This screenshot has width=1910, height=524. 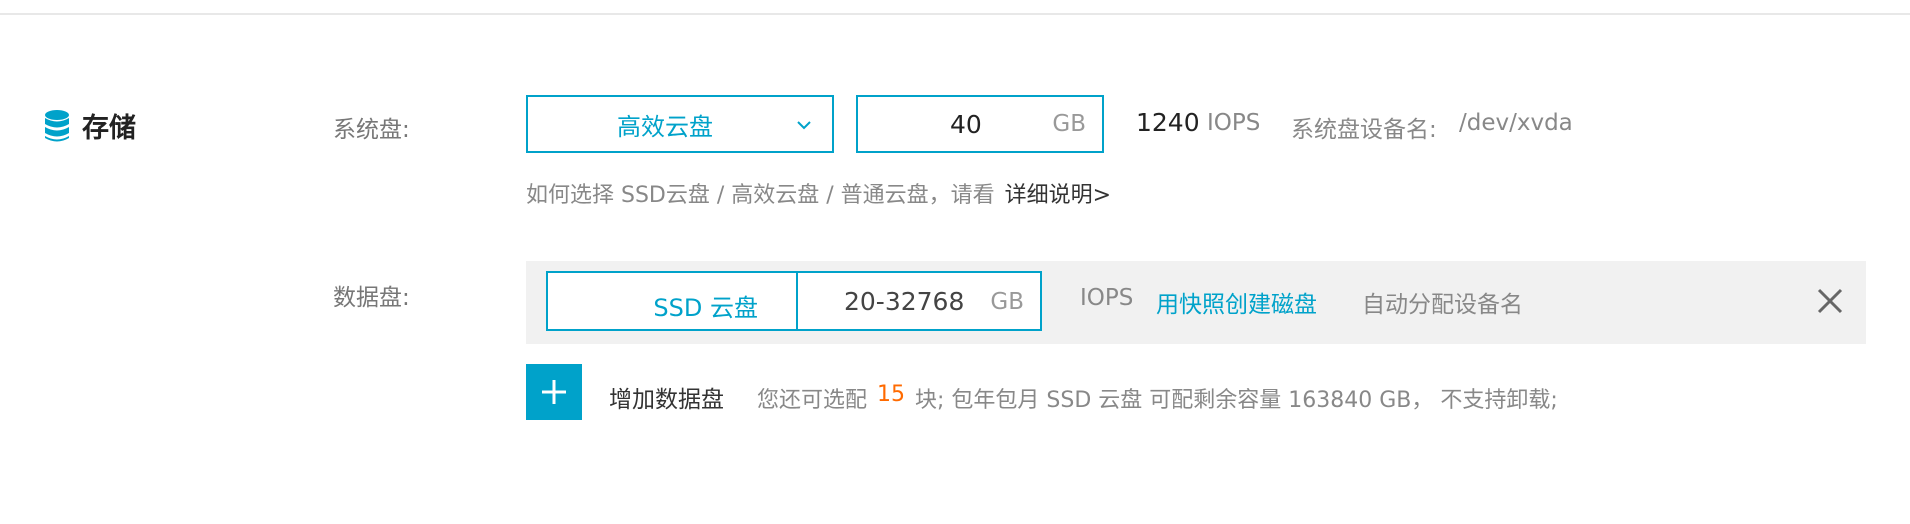 What do you see at coordinates (1236, 302) in the screenshot?
I see `create-from-snapshot-link: 用快照创建磁盘` at bounding box center [1236, 302].